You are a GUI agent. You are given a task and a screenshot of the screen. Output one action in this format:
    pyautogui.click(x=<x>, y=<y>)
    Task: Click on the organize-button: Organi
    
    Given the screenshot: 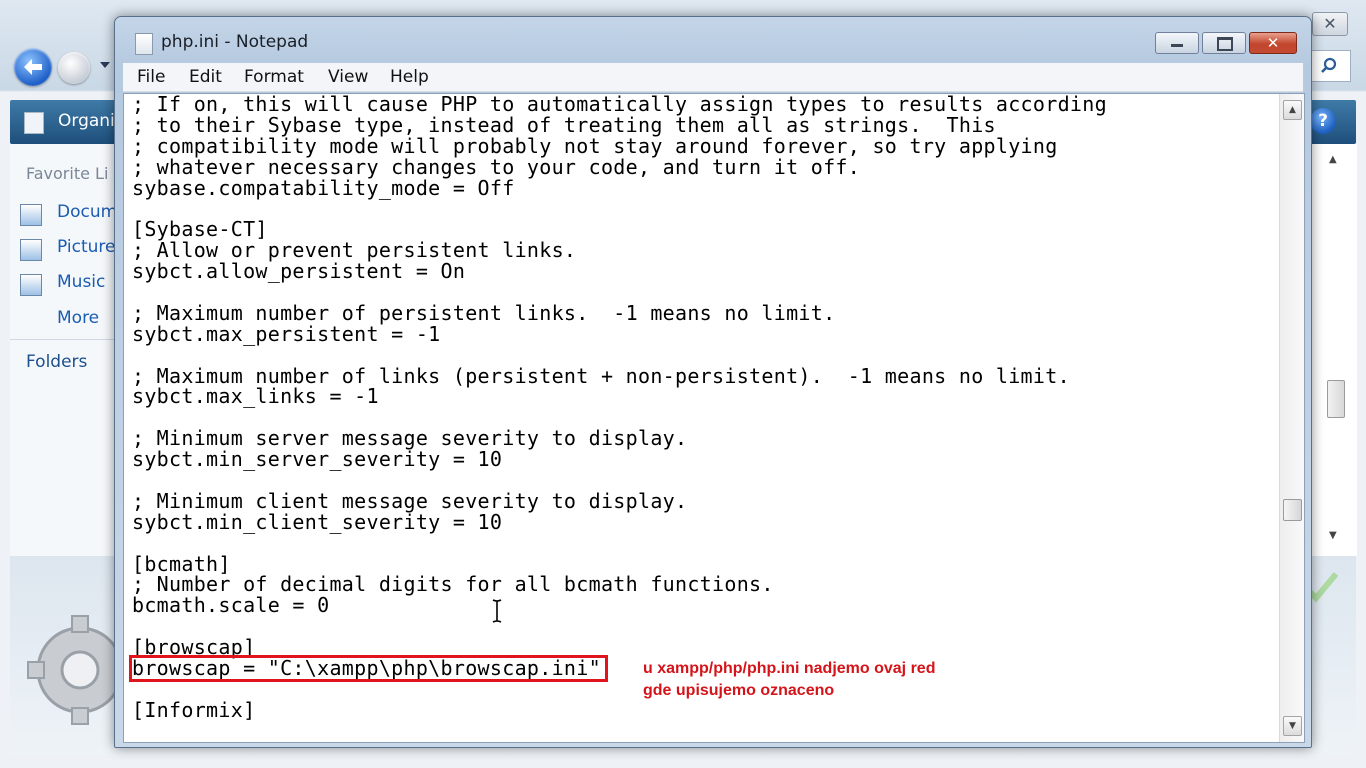 What is the action you would take?
    pyautogui.click(x=86, y=121)
    